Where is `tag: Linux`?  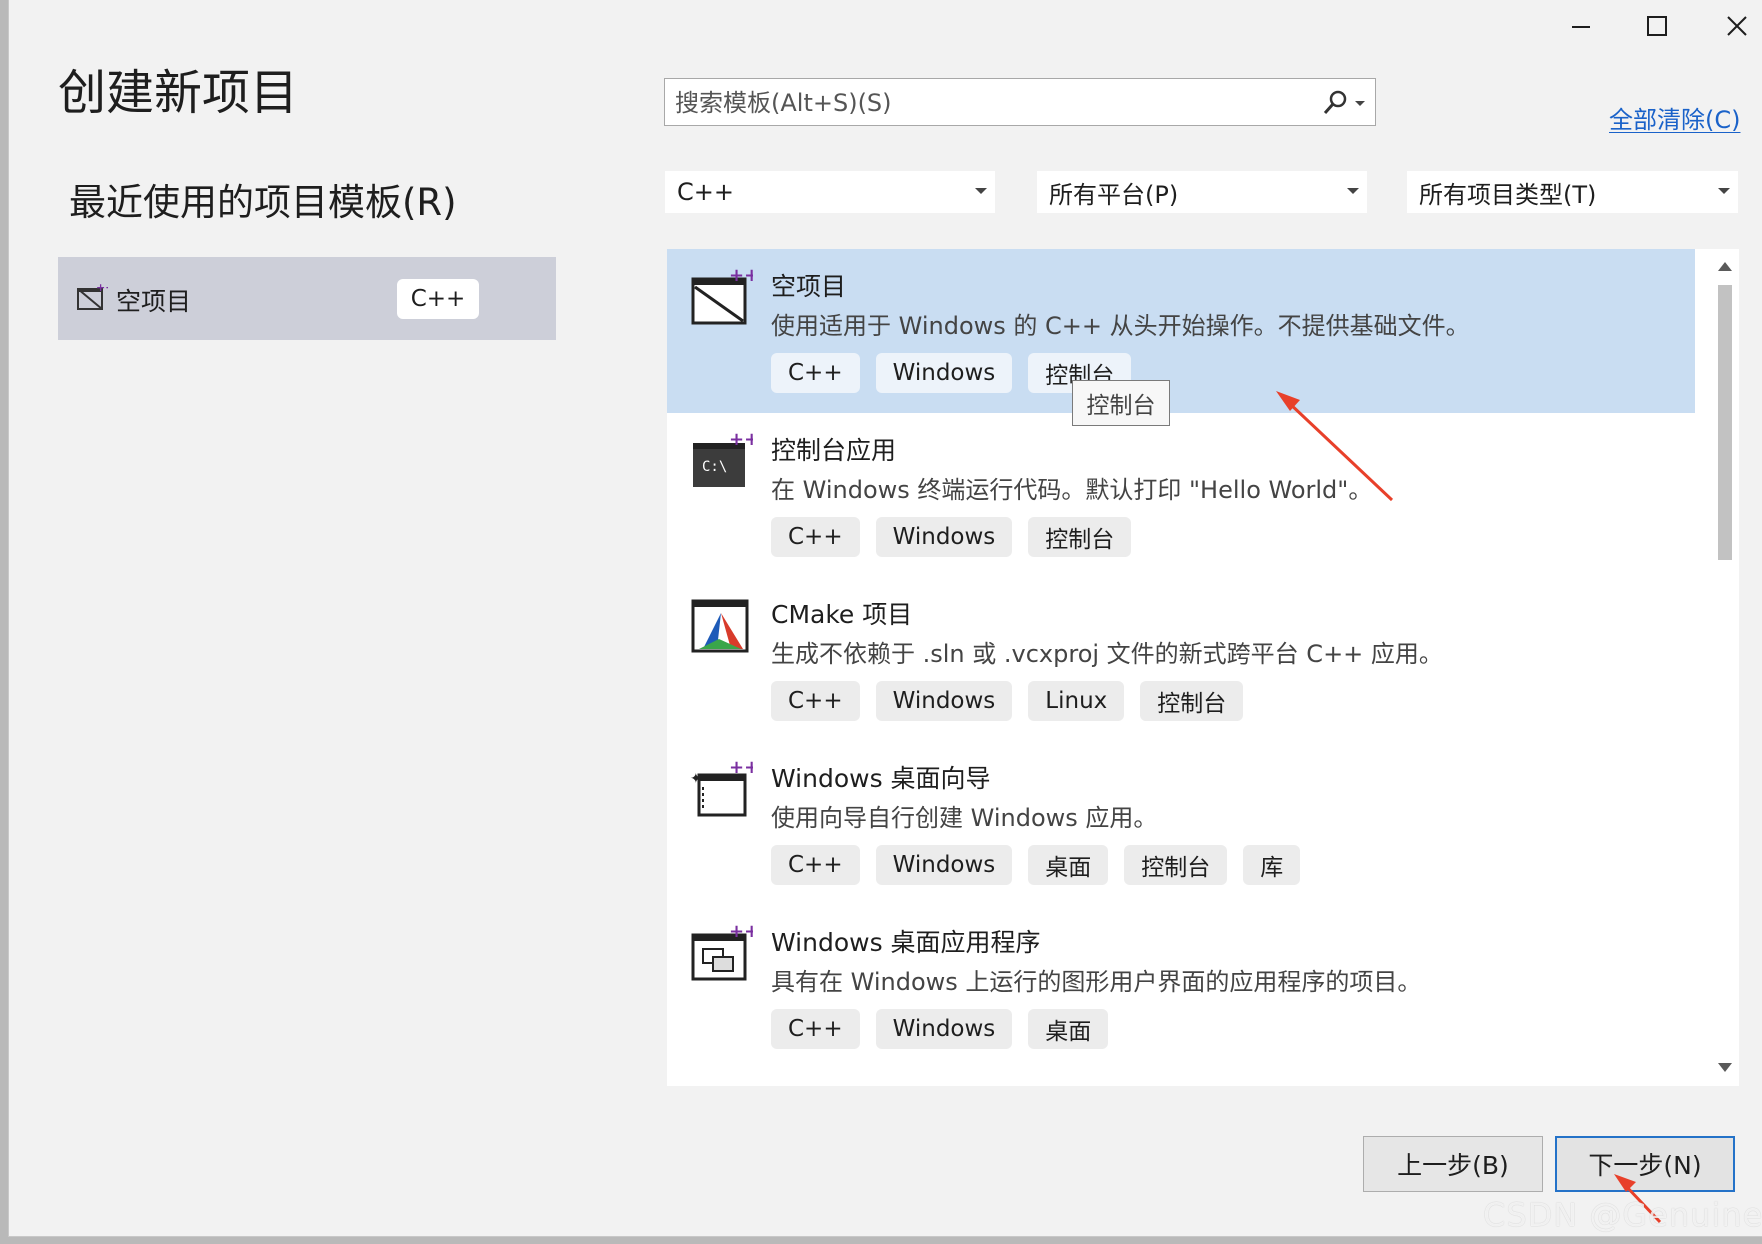 tag: Linux is located at coordinates (1076, 701).